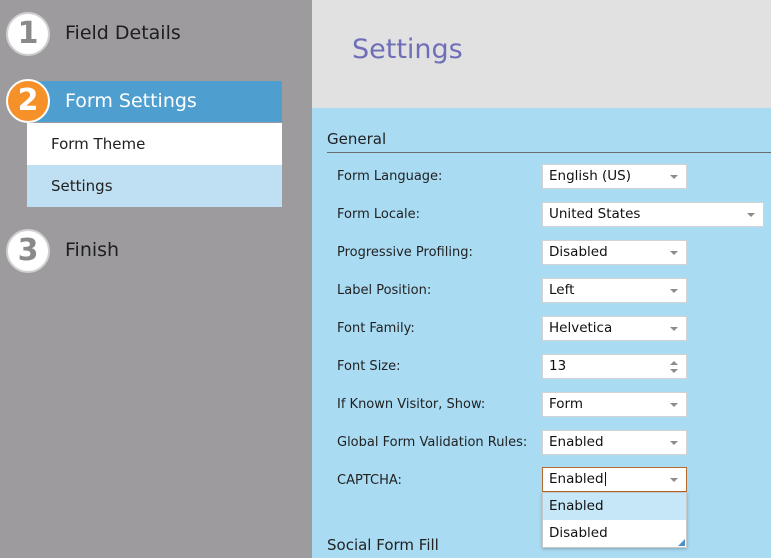 This screenshot has width=771, height=558. I want to click on step-number-1: 1, so click(28, 34).